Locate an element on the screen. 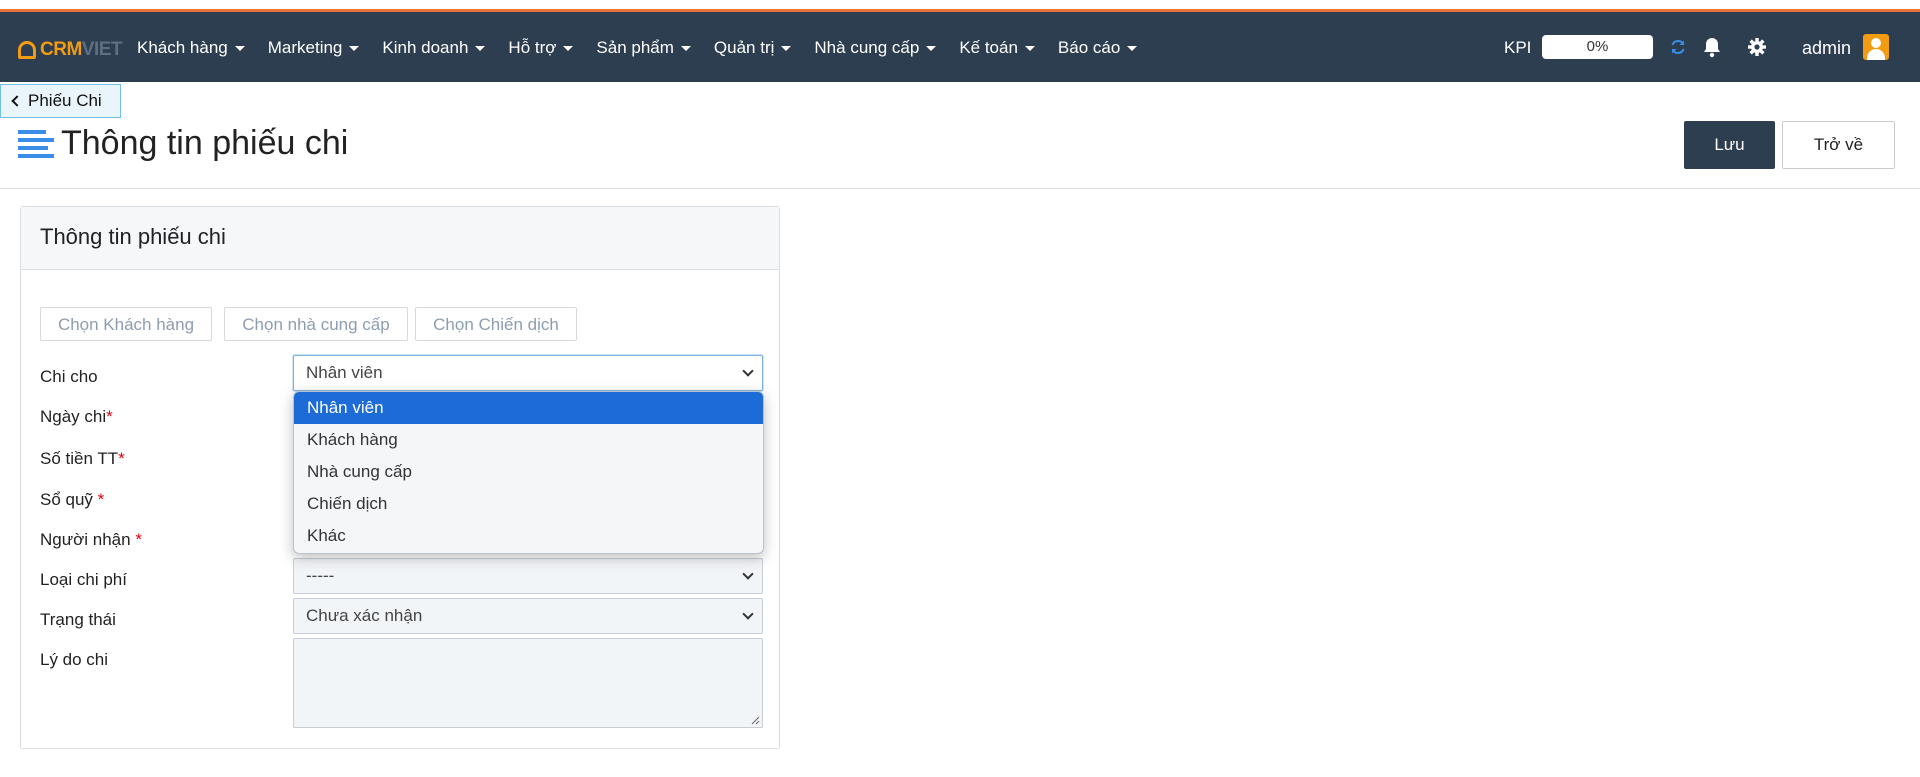 The width and height of the screenshot is (1920, 777). label-so-tien: Số tiền TT* is located at coordinates (82, 459).